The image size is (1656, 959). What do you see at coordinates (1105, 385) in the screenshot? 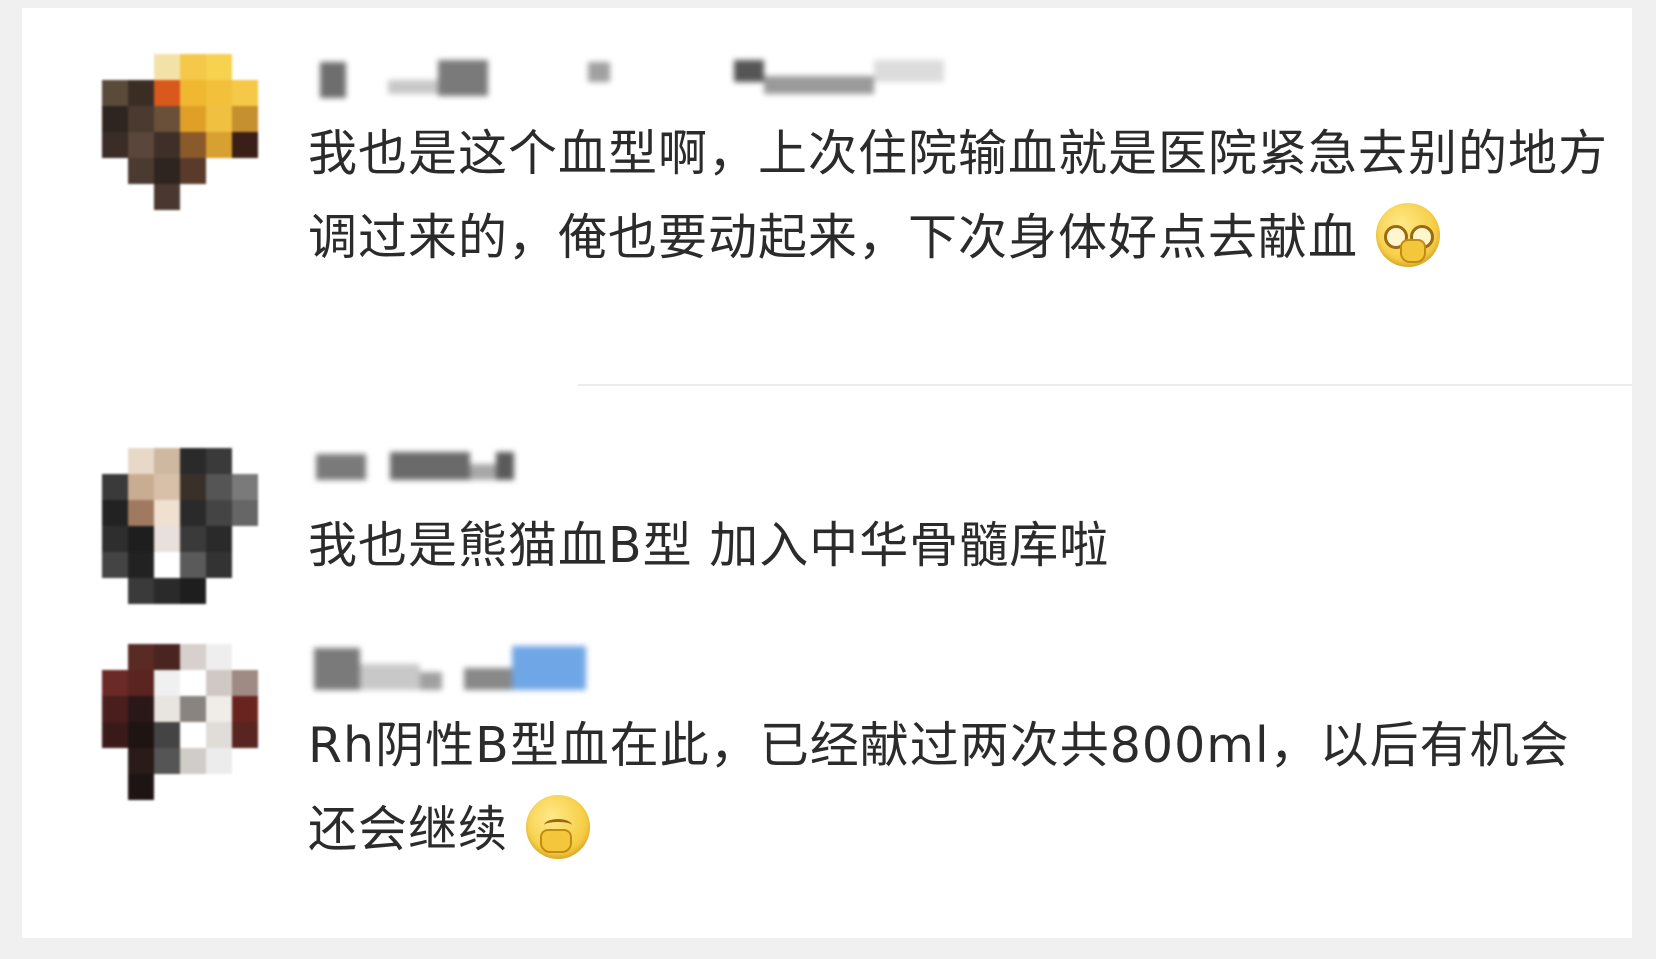
I see `divider` at bounding box center [1105, 385].